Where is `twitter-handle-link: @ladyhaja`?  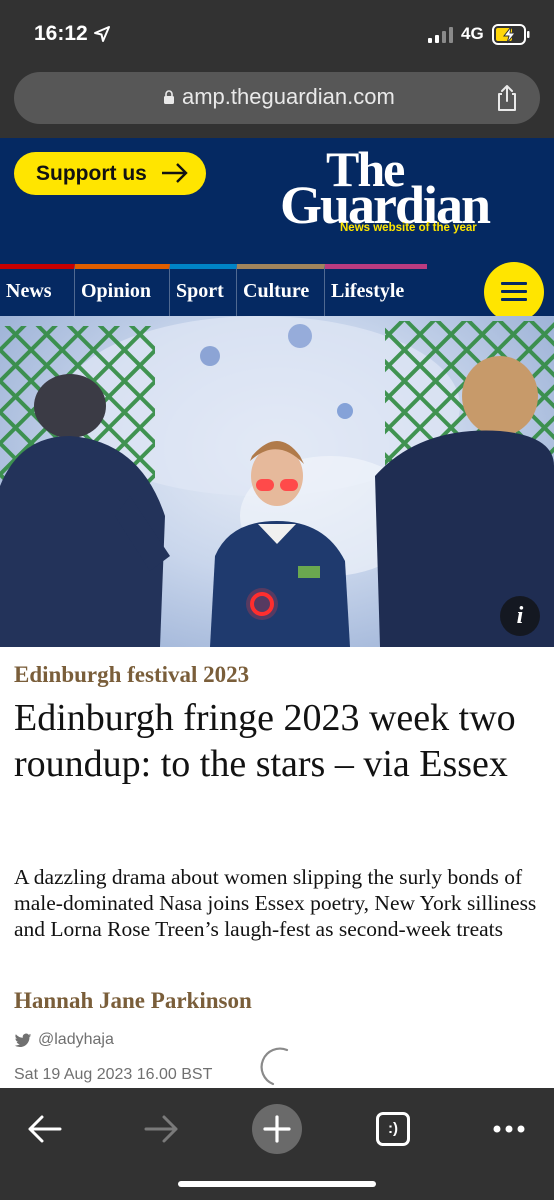 twitter-handle-link: @ladyhaja is located at coordinates (76, 1040).